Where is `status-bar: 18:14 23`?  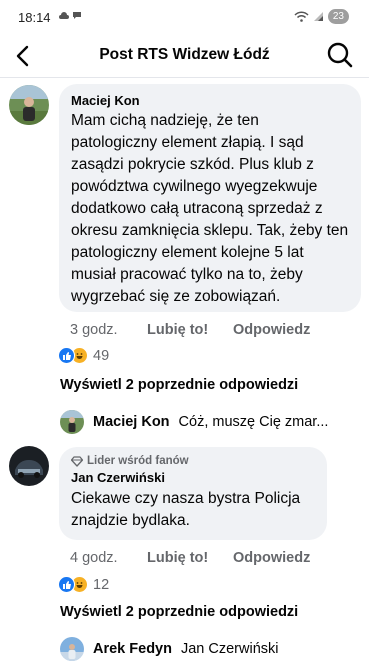 status-bar: 18:14 23 is located at coordinates (184, 17).